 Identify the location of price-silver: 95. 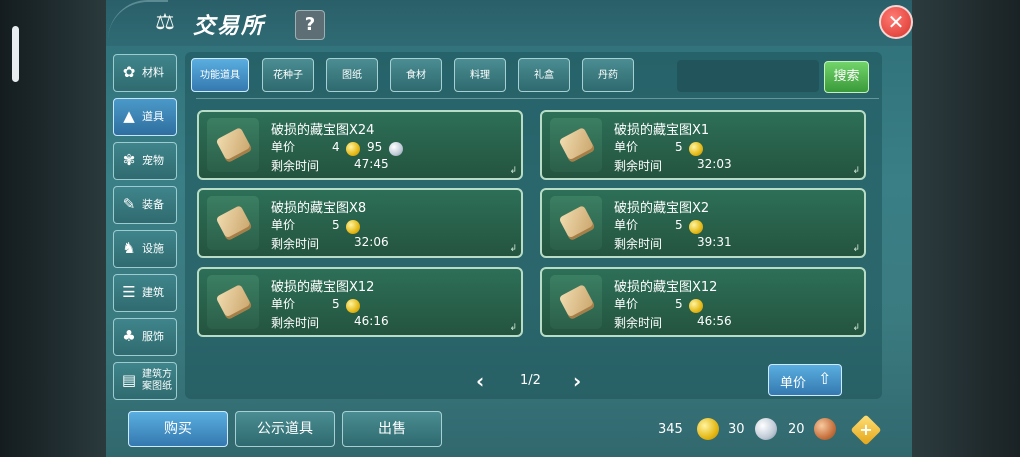
(375, 147).